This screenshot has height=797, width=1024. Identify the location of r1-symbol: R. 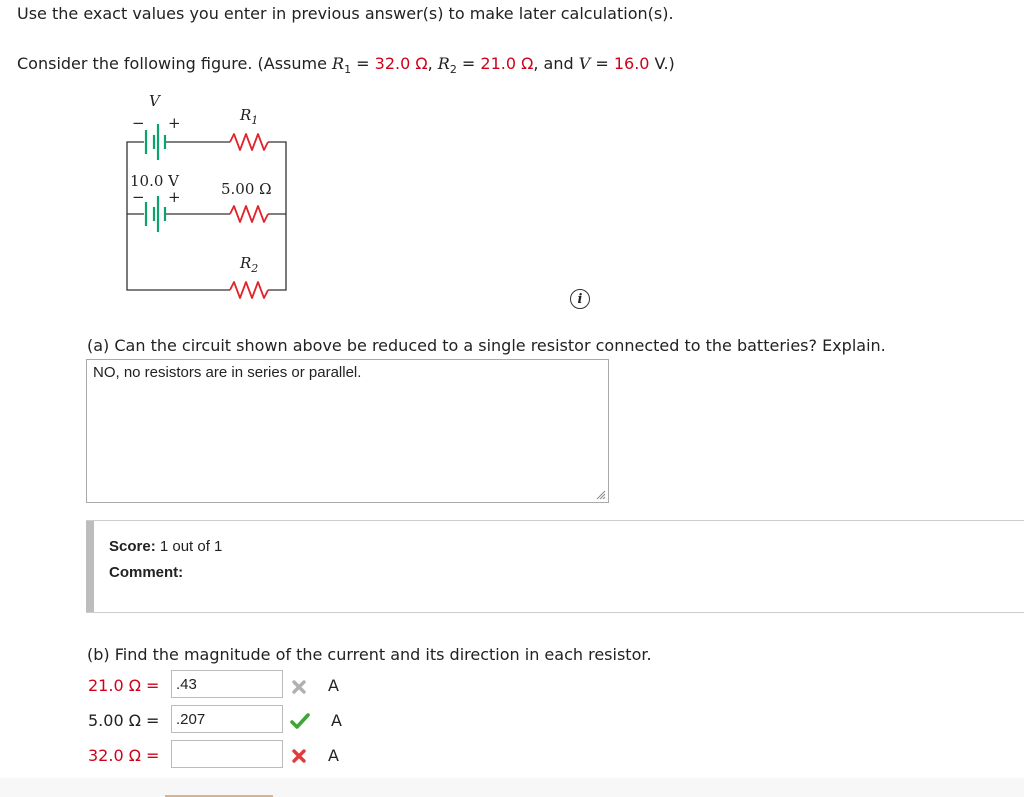
(338, 63).